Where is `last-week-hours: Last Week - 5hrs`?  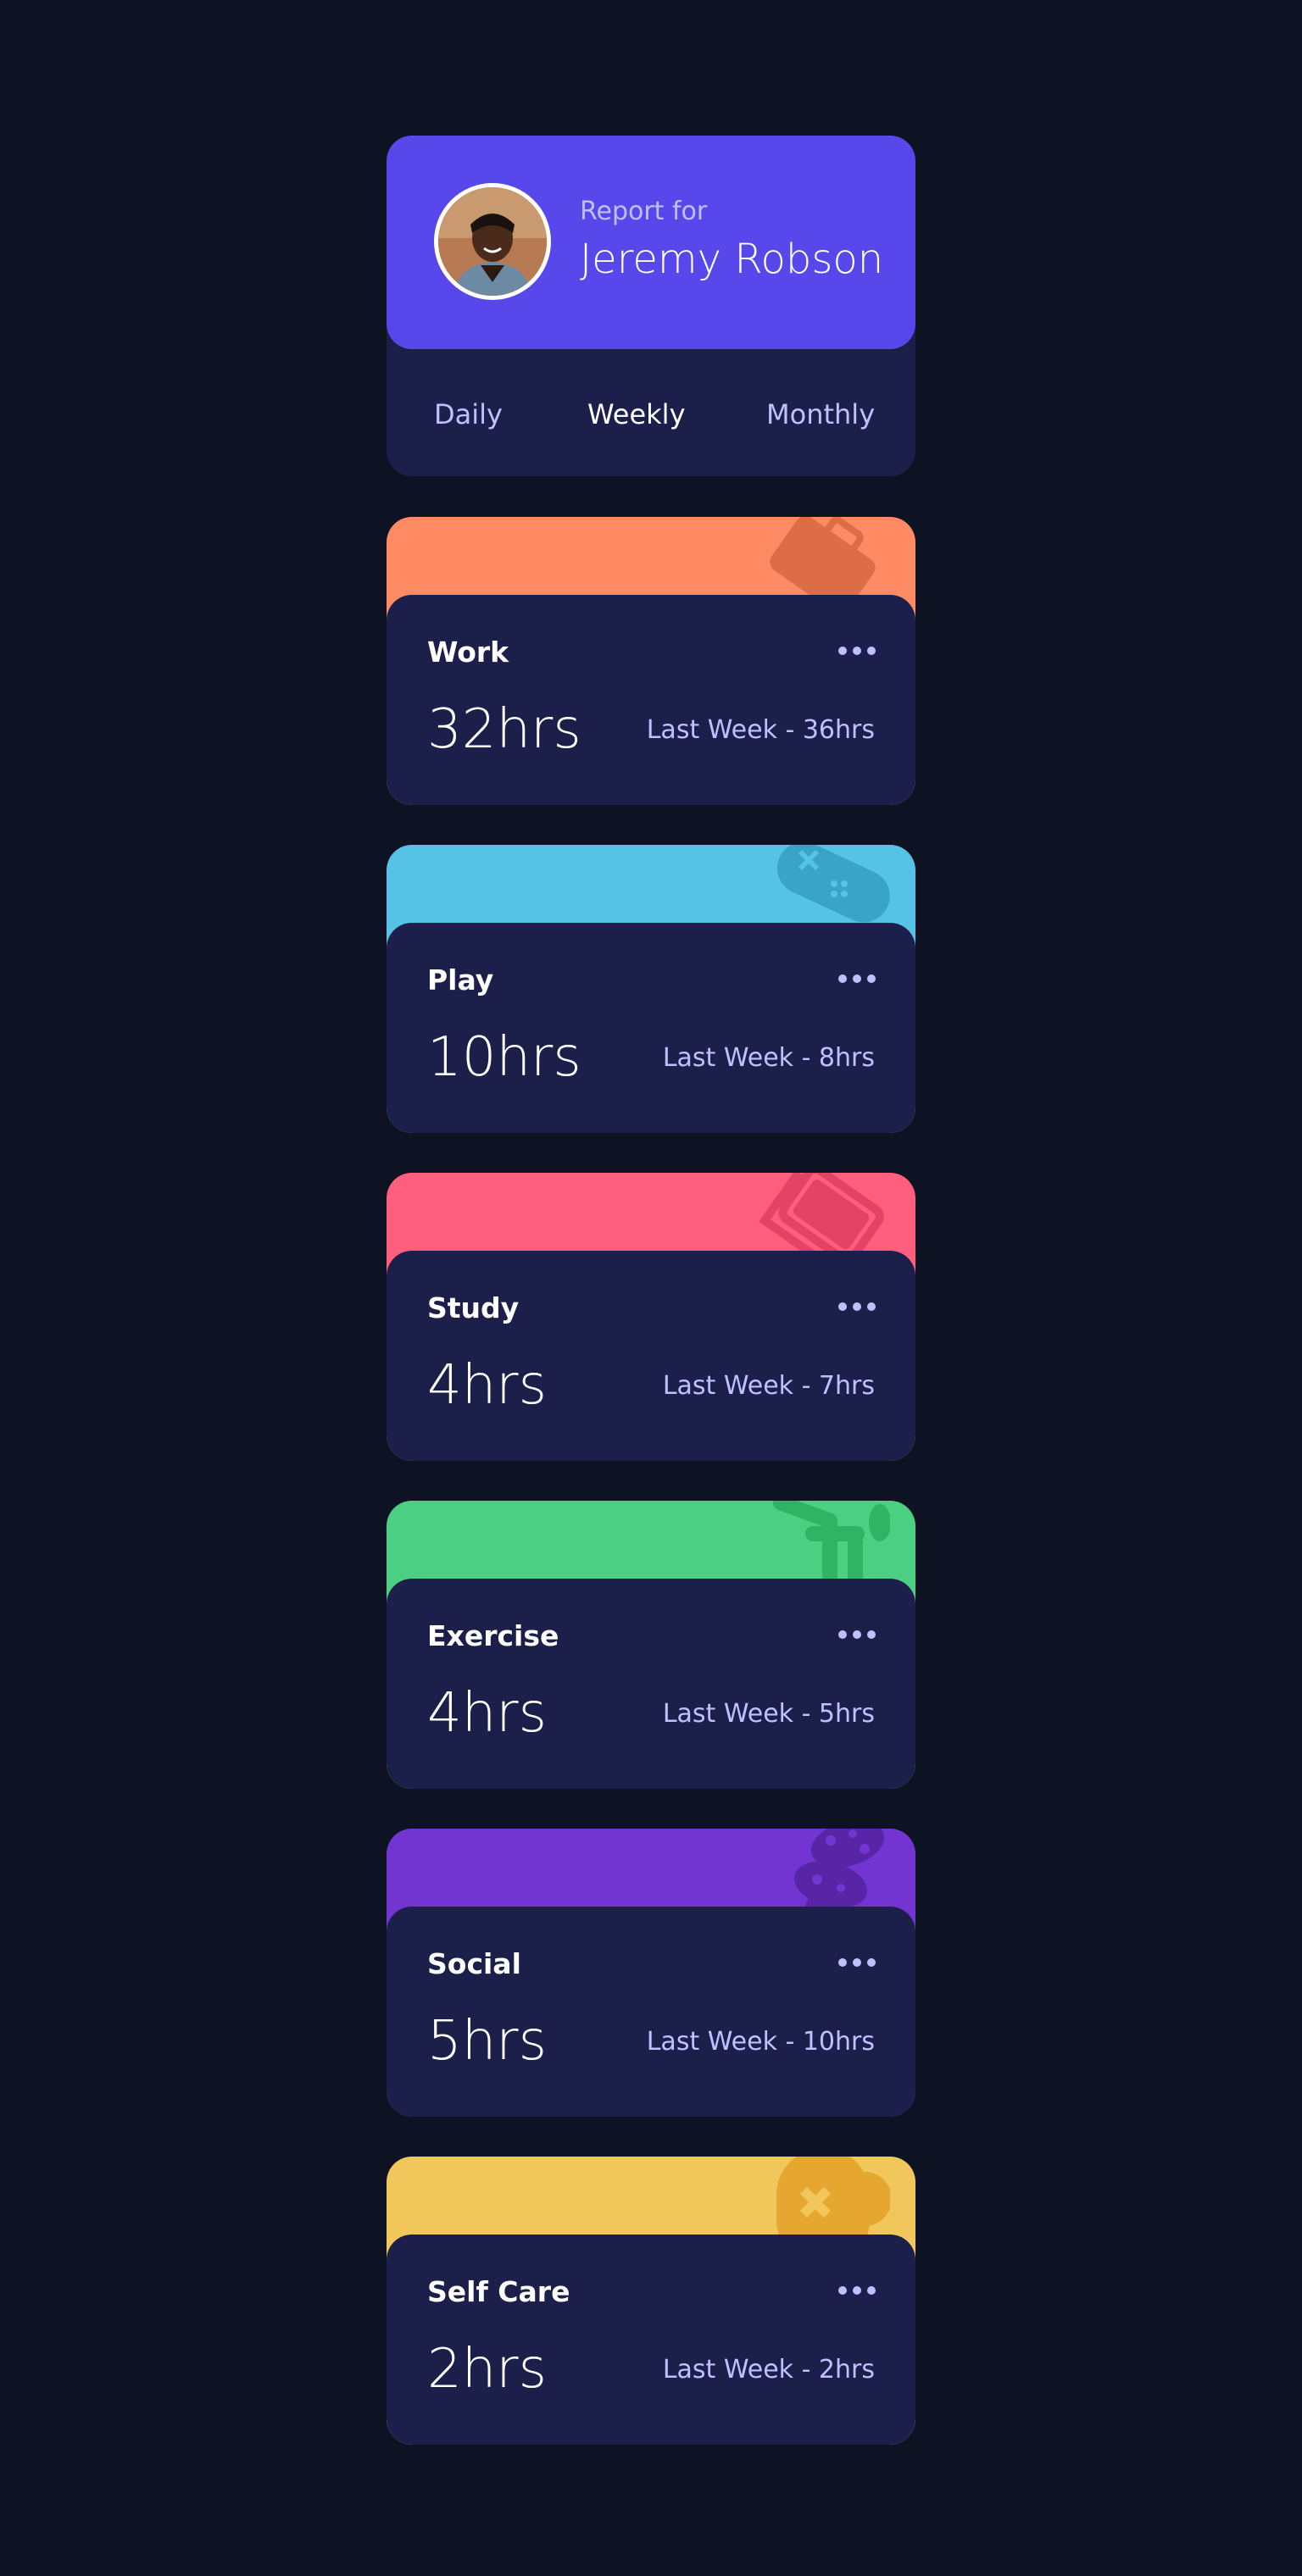 last-week-hours: Last Week - 5hrs is located at coordinates (768, 1714).